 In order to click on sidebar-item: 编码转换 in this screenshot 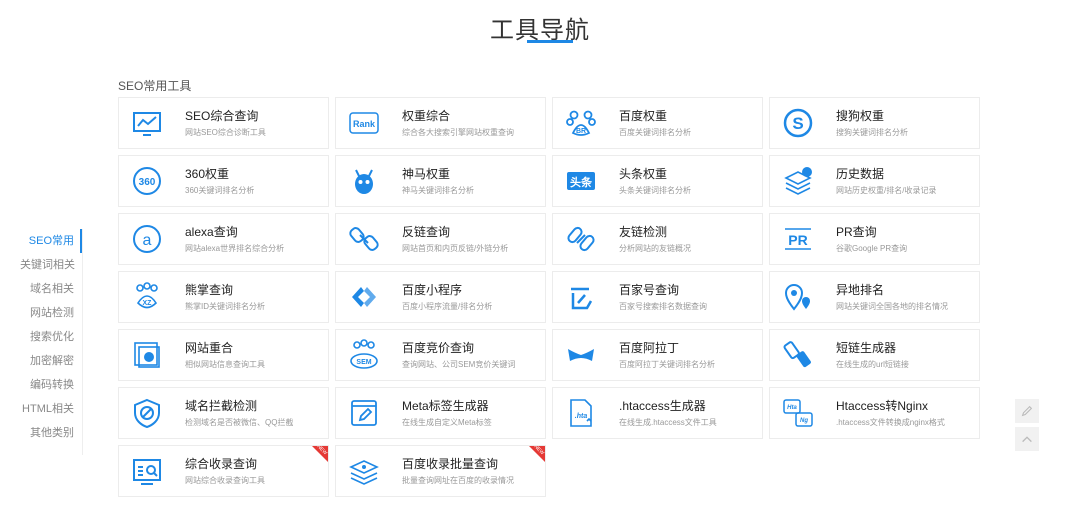, I will do `click(51, 385)`.